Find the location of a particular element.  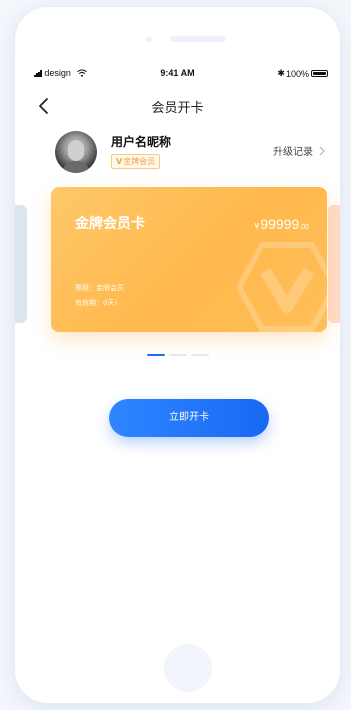

battery-percent: 100% is located at coordinates (297, 73).